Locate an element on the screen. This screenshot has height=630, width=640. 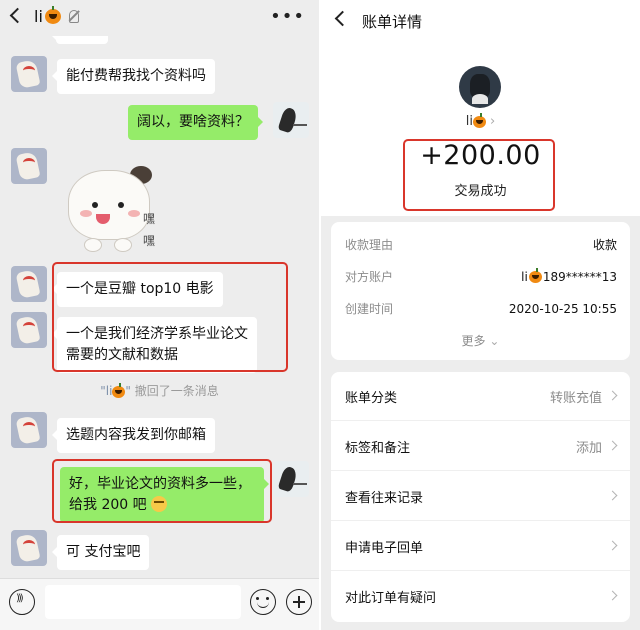
message-bubble-incoming: 选题内容我发到你邮箱 is located at coordinates (133, 435).